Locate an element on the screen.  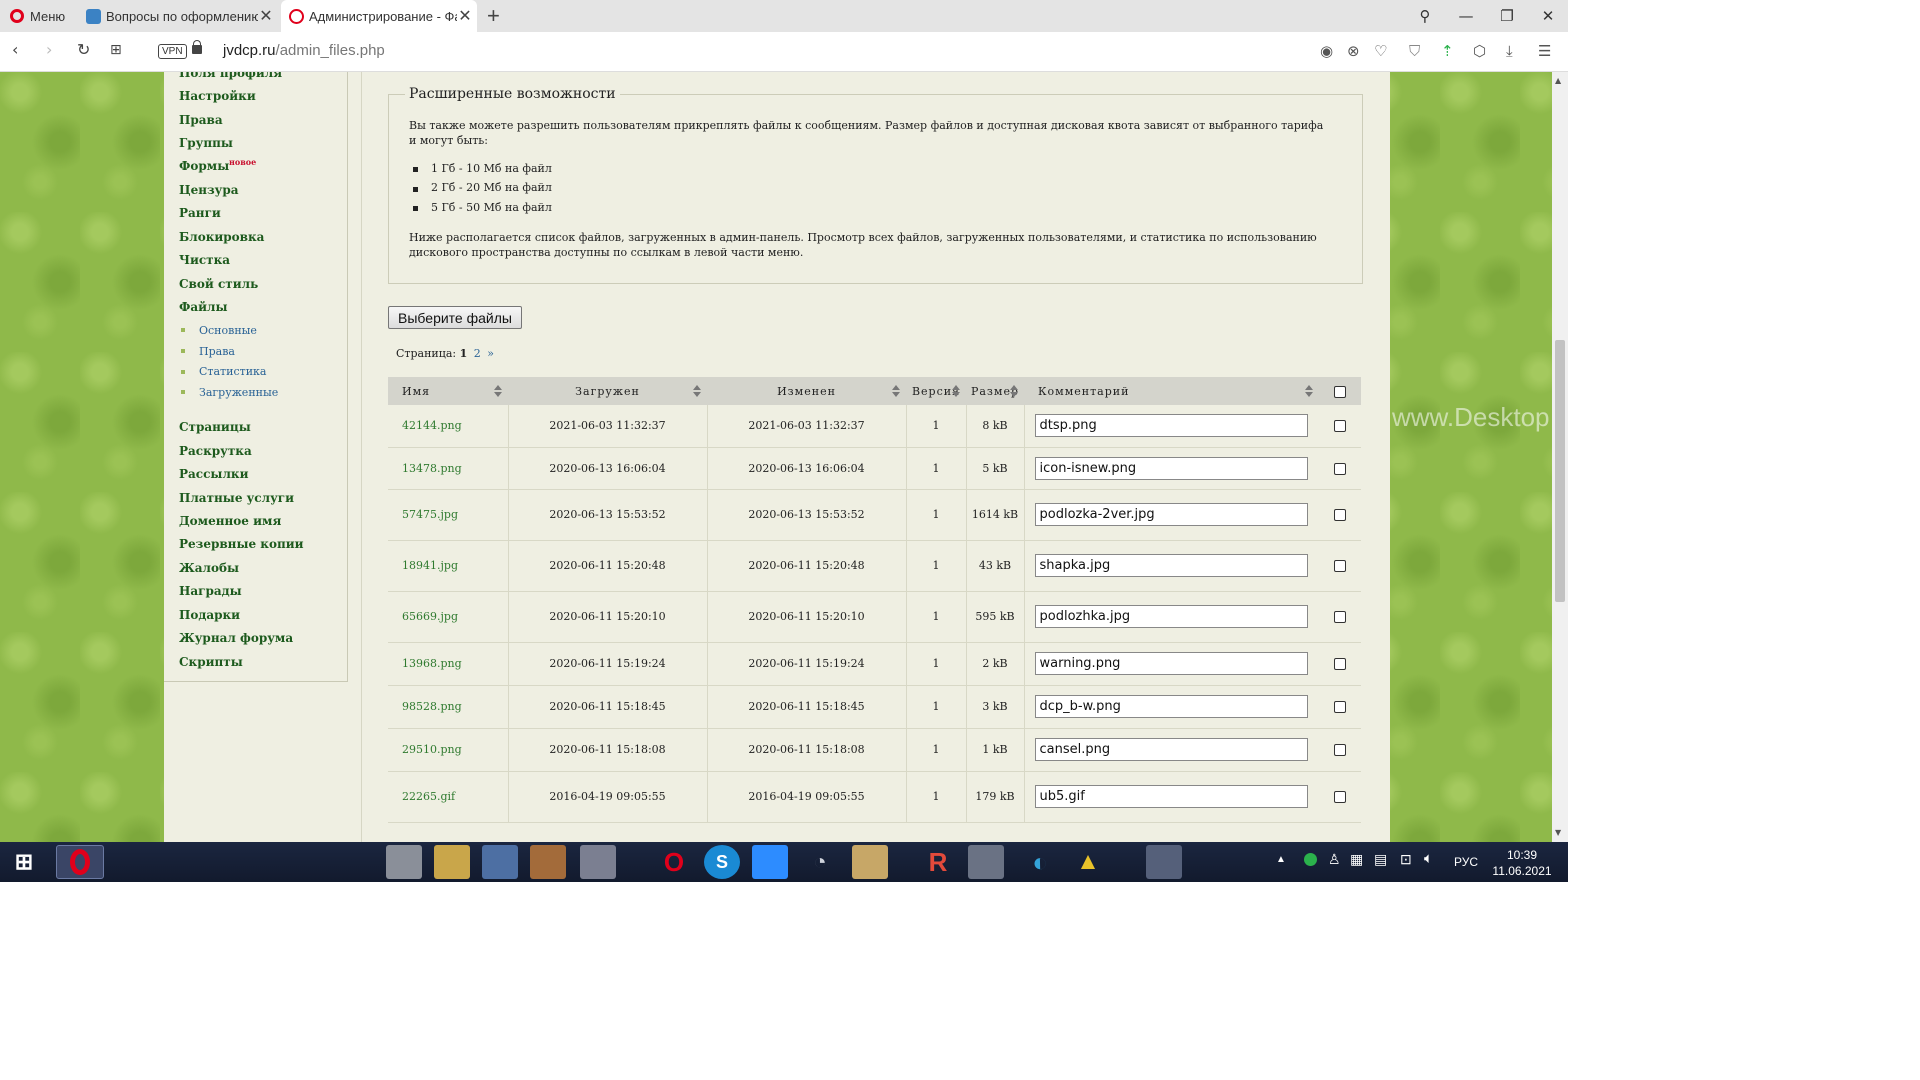
taskbar-skype-icon: S is located at coordinates (722, 862).